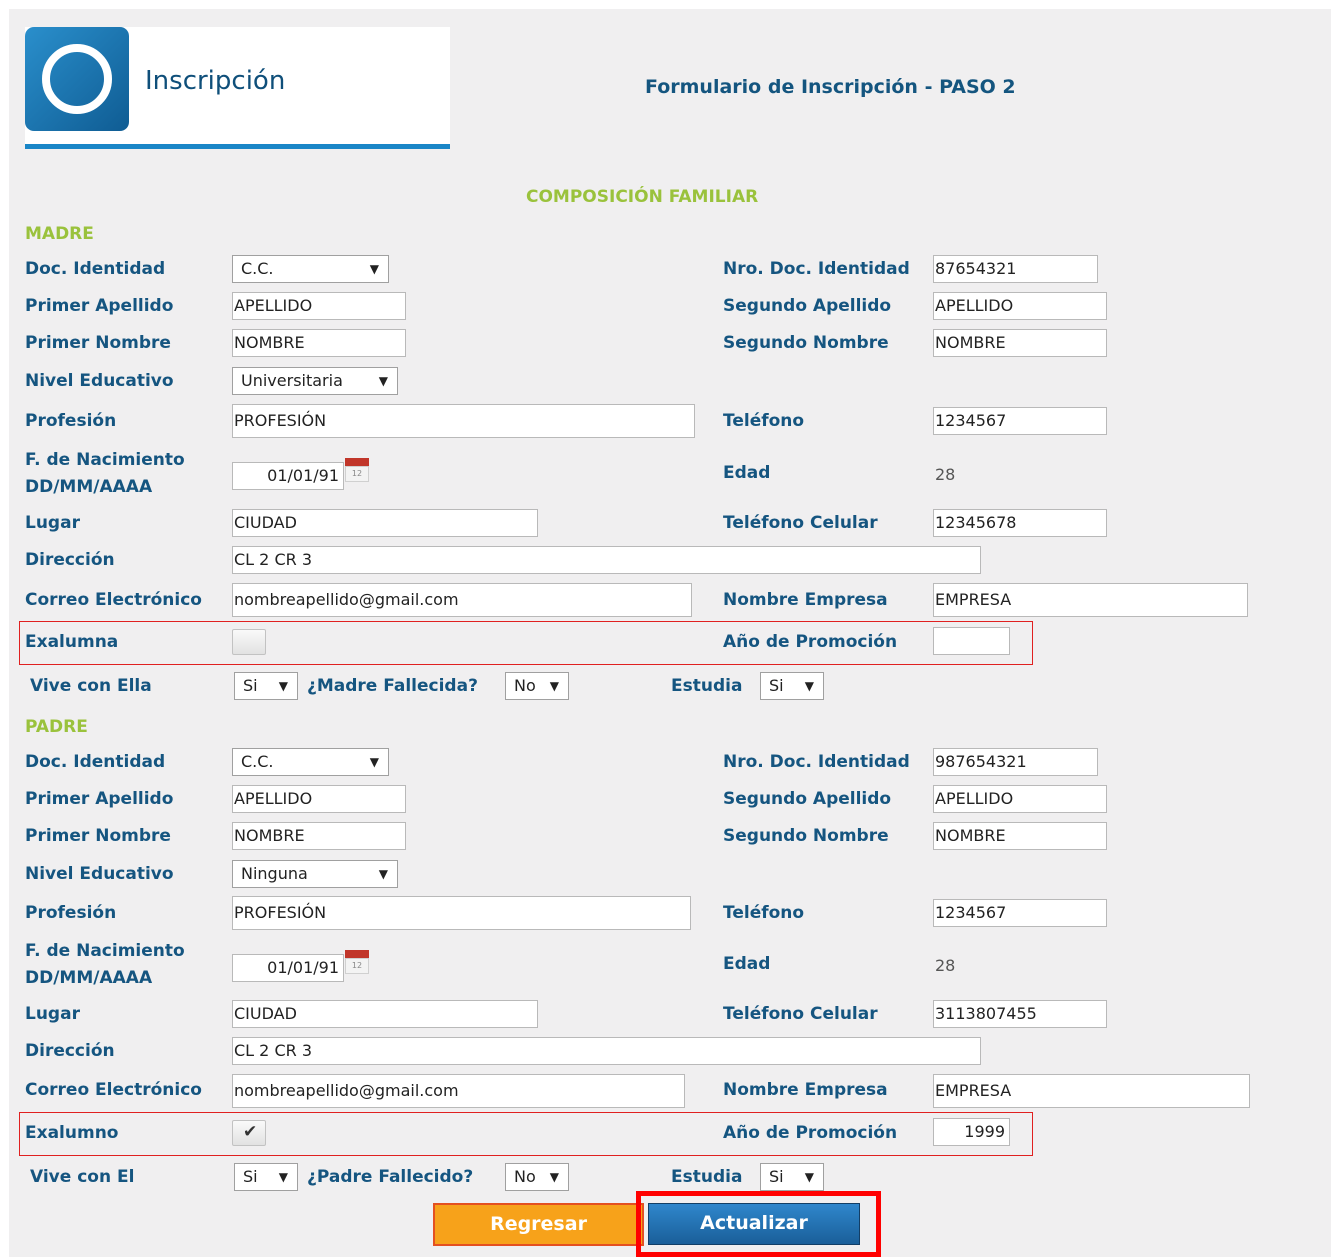 Image resolution: width=1331 pixels, height=1257 pixels. I want to click on padre-vive-select: Si ▼, so click(266, 1177).